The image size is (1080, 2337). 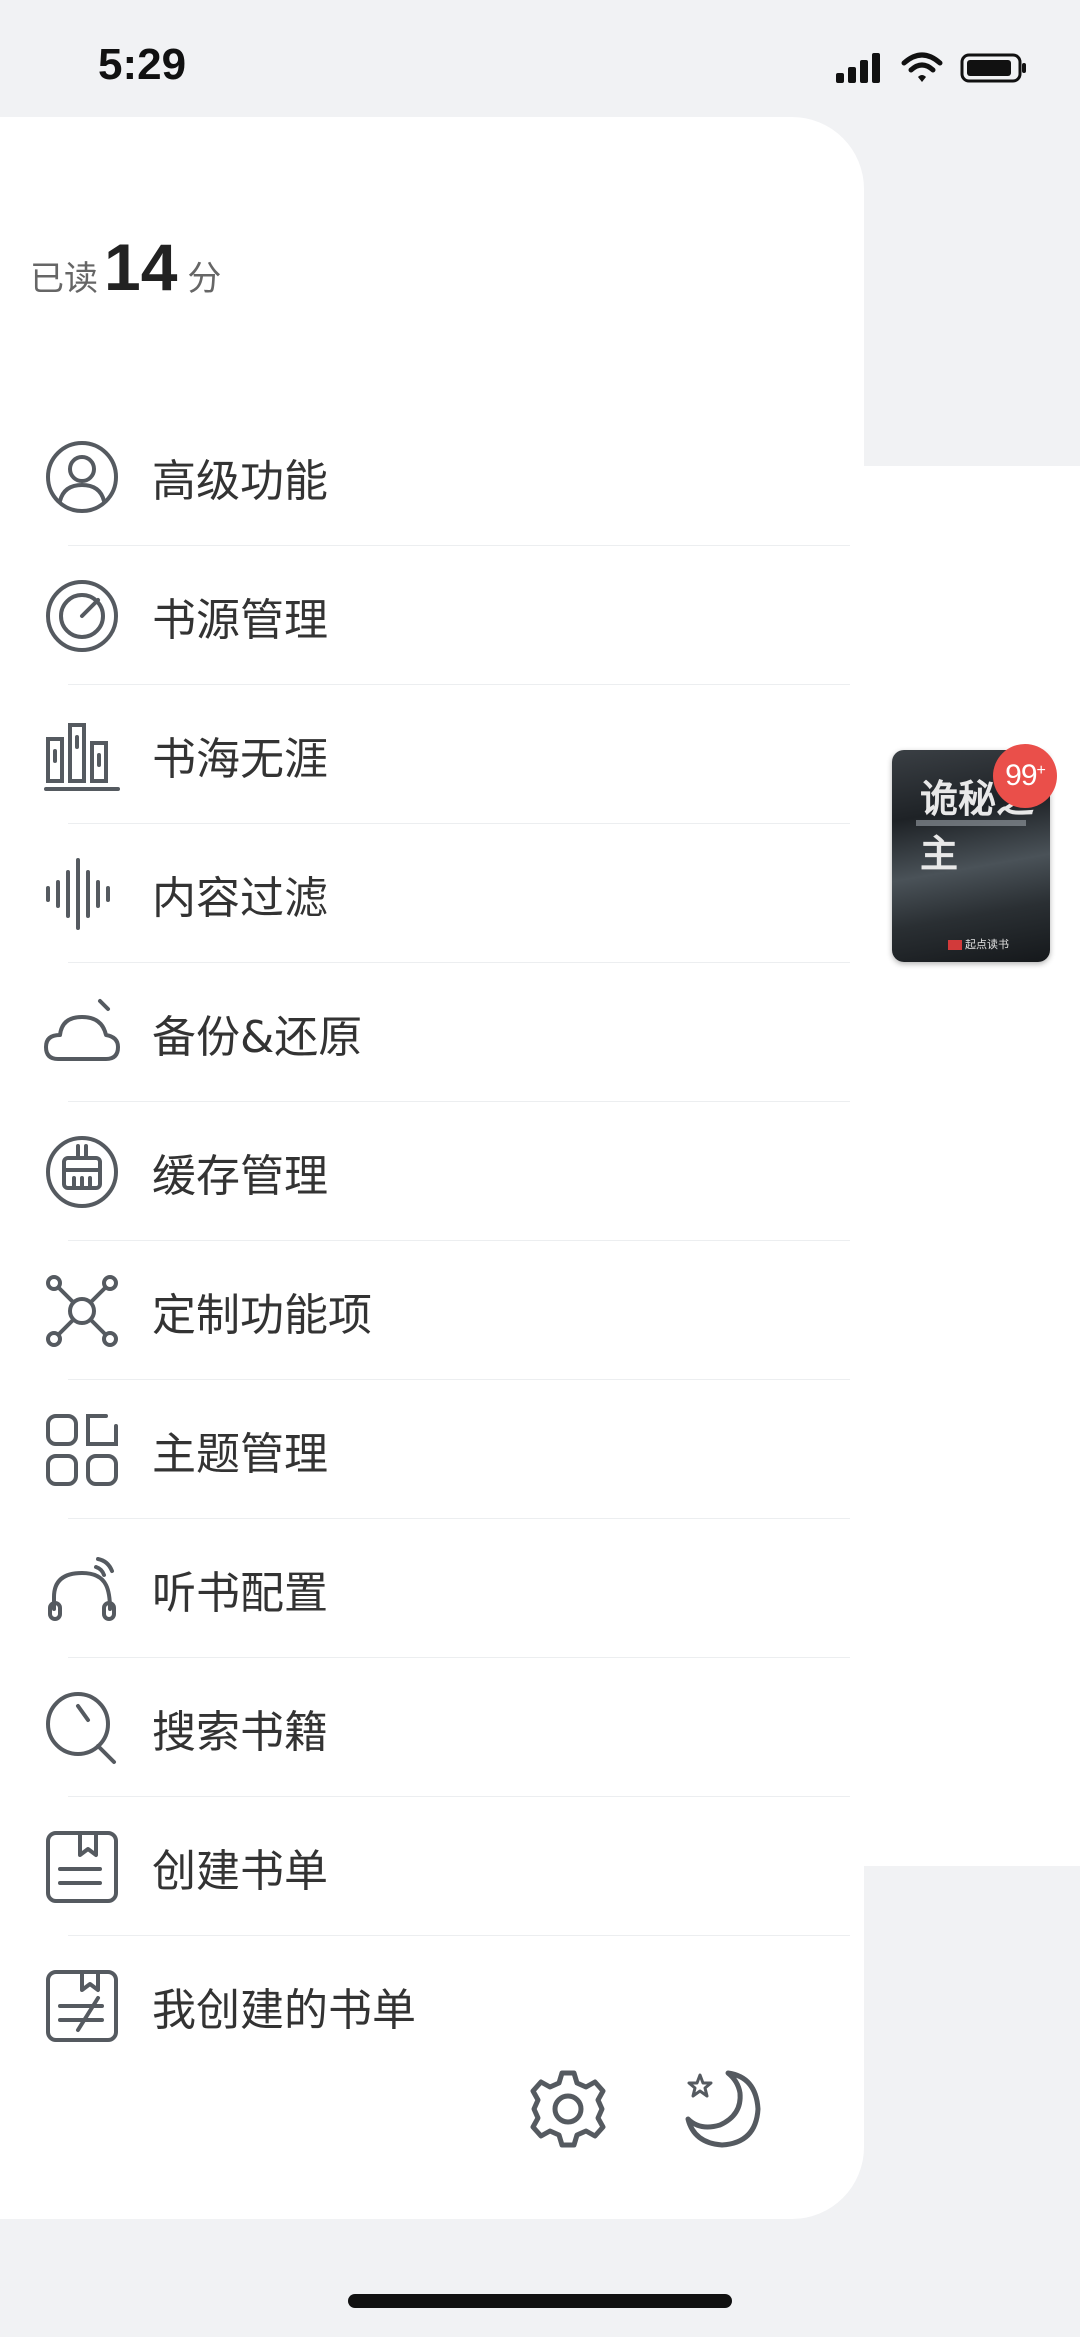 I want to click on status-icons, so click(x=932, y=68).